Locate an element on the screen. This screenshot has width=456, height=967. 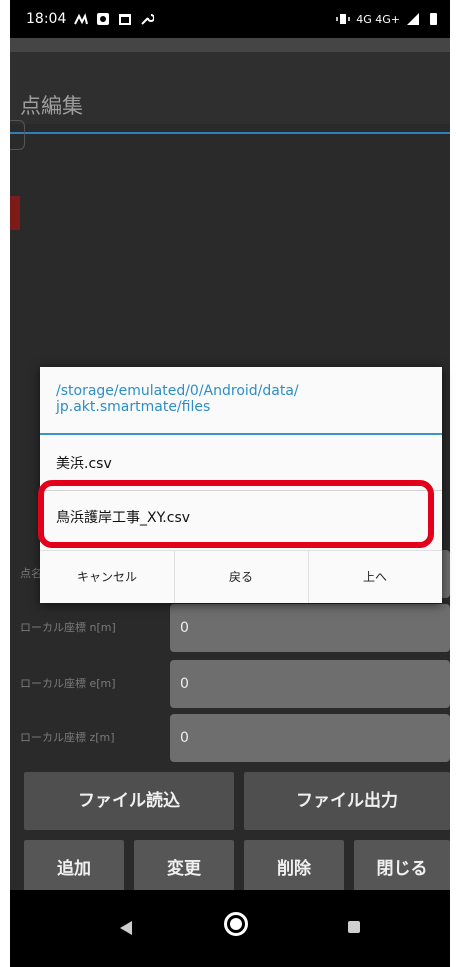
recent-apps-icon is located at coordinates (354, 927).